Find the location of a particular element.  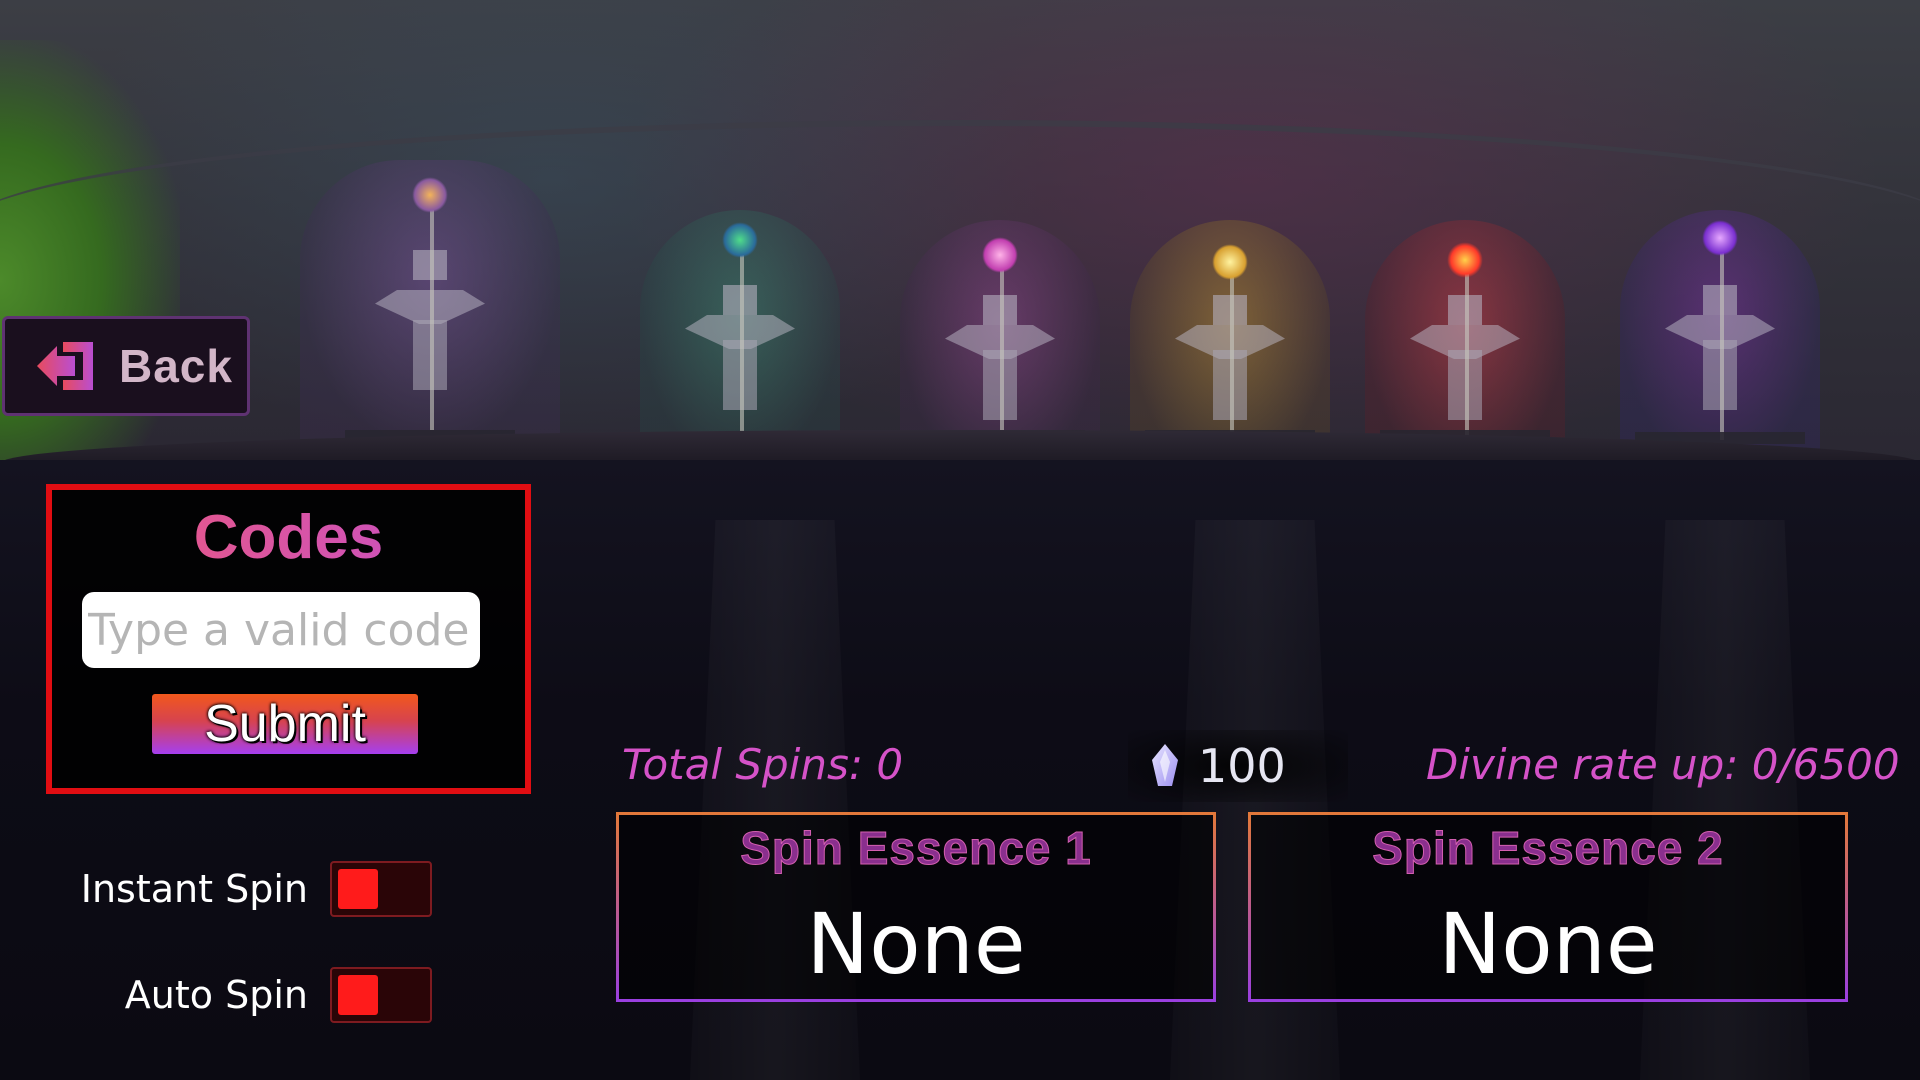

codes-panel: Codes Submit is located at coordinates (288, 639).